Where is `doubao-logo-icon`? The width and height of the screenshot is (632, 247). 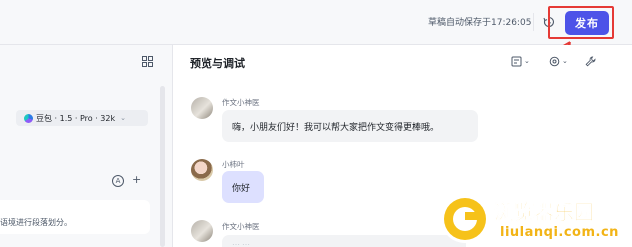
doubao-logo-icon is located at coordinates (28, 118).